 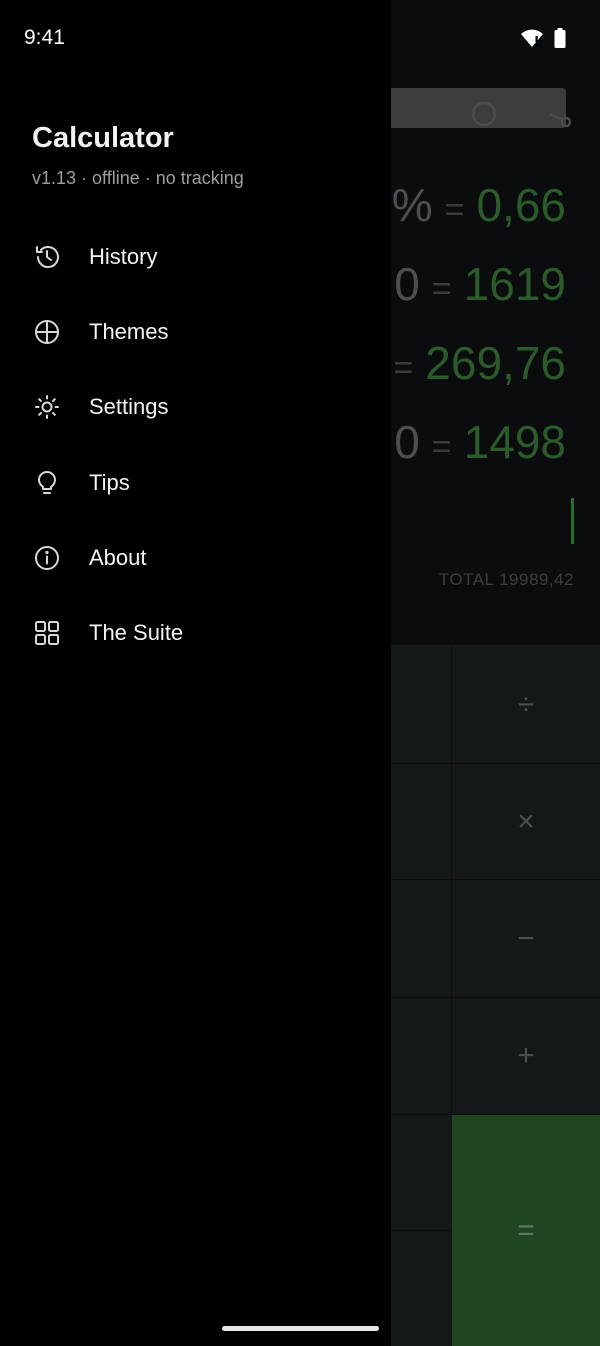 What do you see at coordinates (471, 204) in the screenshot?
I see `history-row: )% = 0,66` at bounding box center [471, 204].